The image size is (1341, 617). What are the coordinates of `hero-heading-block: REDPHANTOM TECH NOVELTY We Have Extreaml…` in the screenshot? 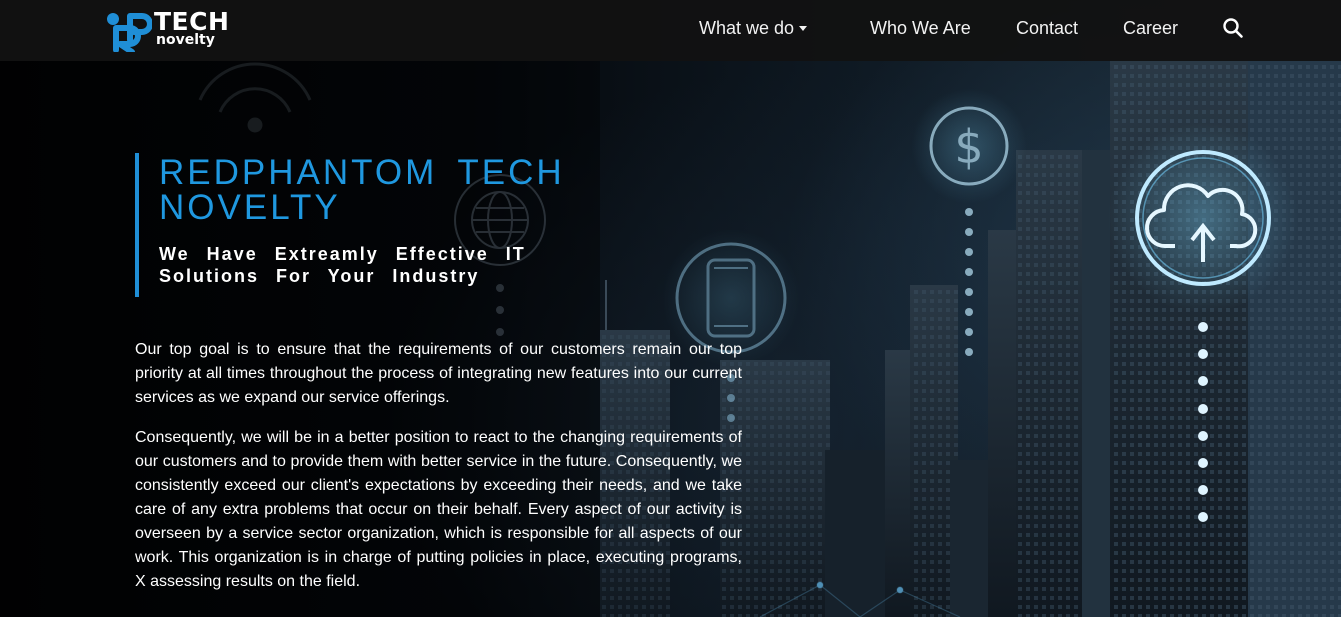 It's located at (365, 225).